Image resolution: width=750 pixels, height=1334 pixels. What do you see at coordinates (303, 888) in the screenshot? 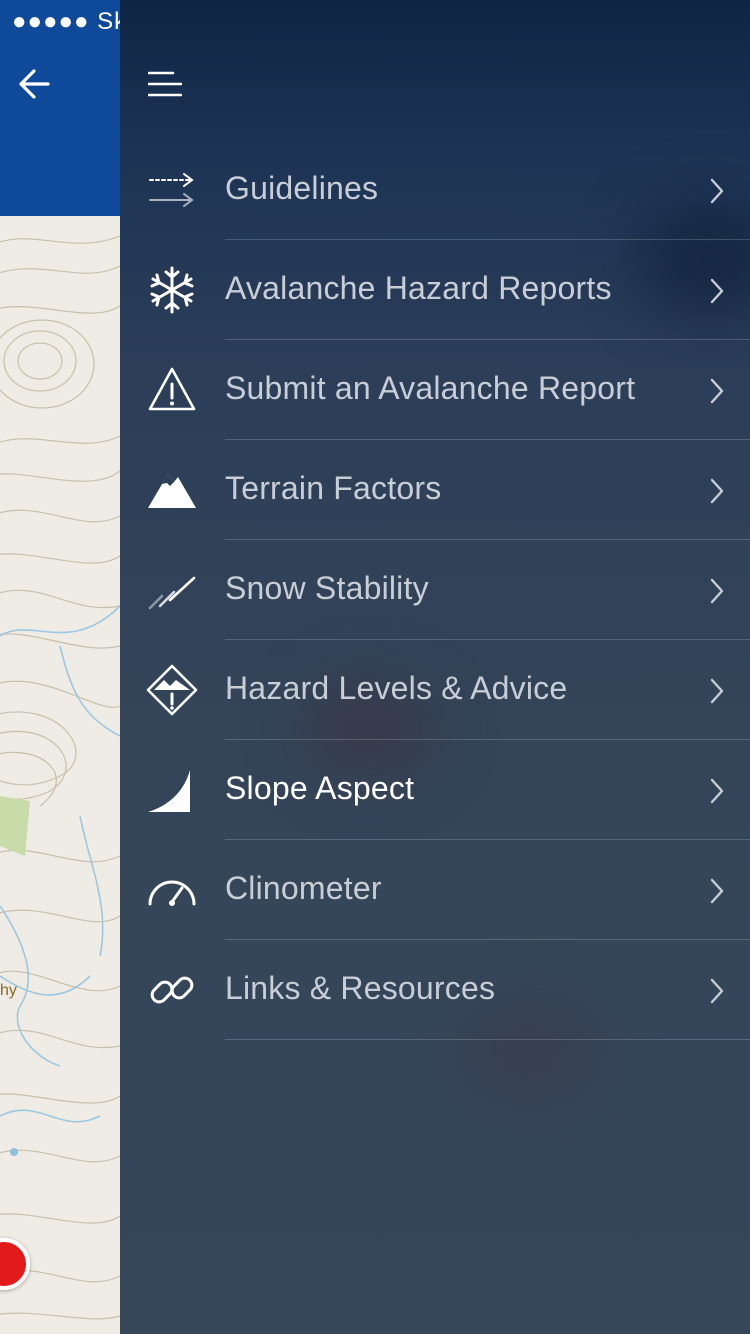
I see `menu-item-label: Clinometer` at bounding box center [303, 888].